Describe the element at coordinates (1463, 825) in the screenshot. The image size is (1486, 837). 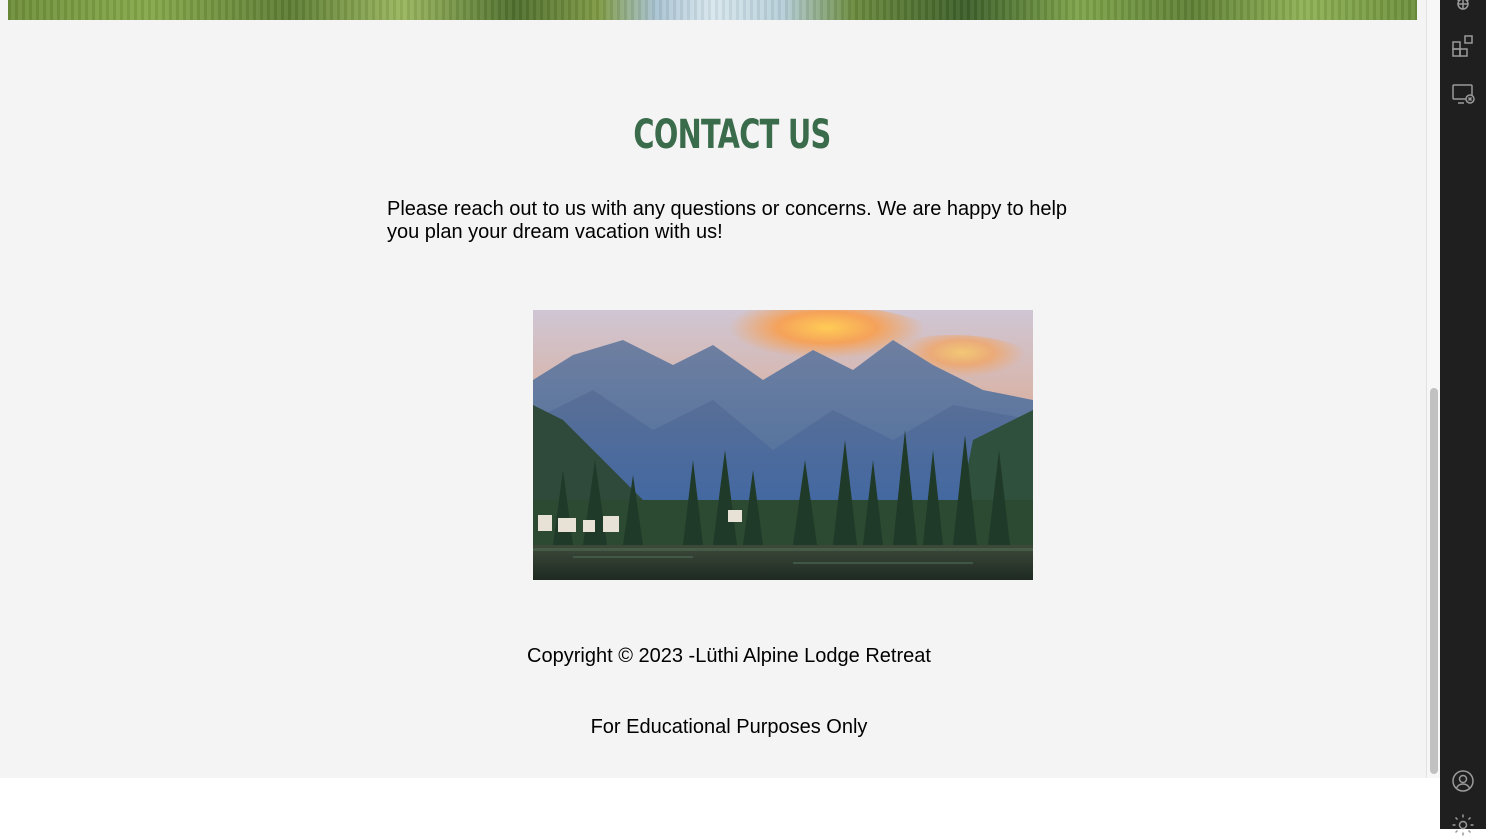
I see `settings-gear-icon` at that location.